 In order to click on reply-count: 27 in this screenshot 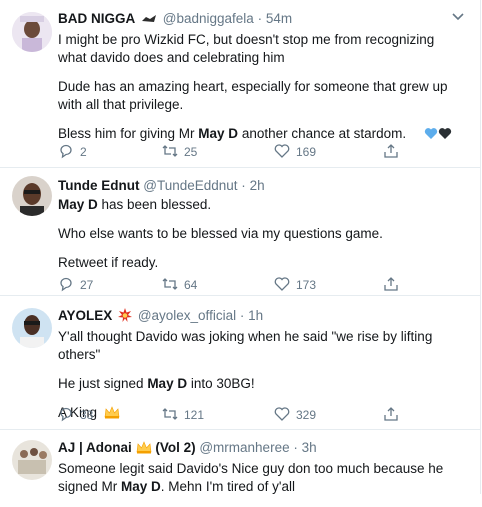, I will do `click(87, 285)`.